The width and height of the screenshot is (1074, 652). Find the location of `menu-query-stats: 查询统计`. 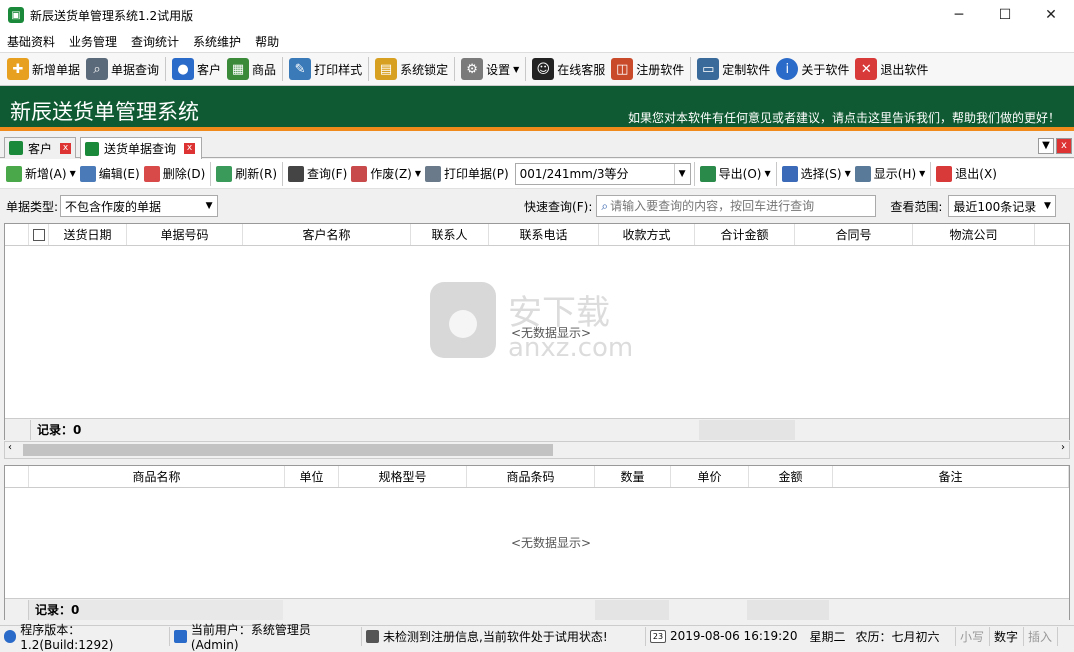

menu-query-stats: 查询统计 is located at coordinates (155, 41).